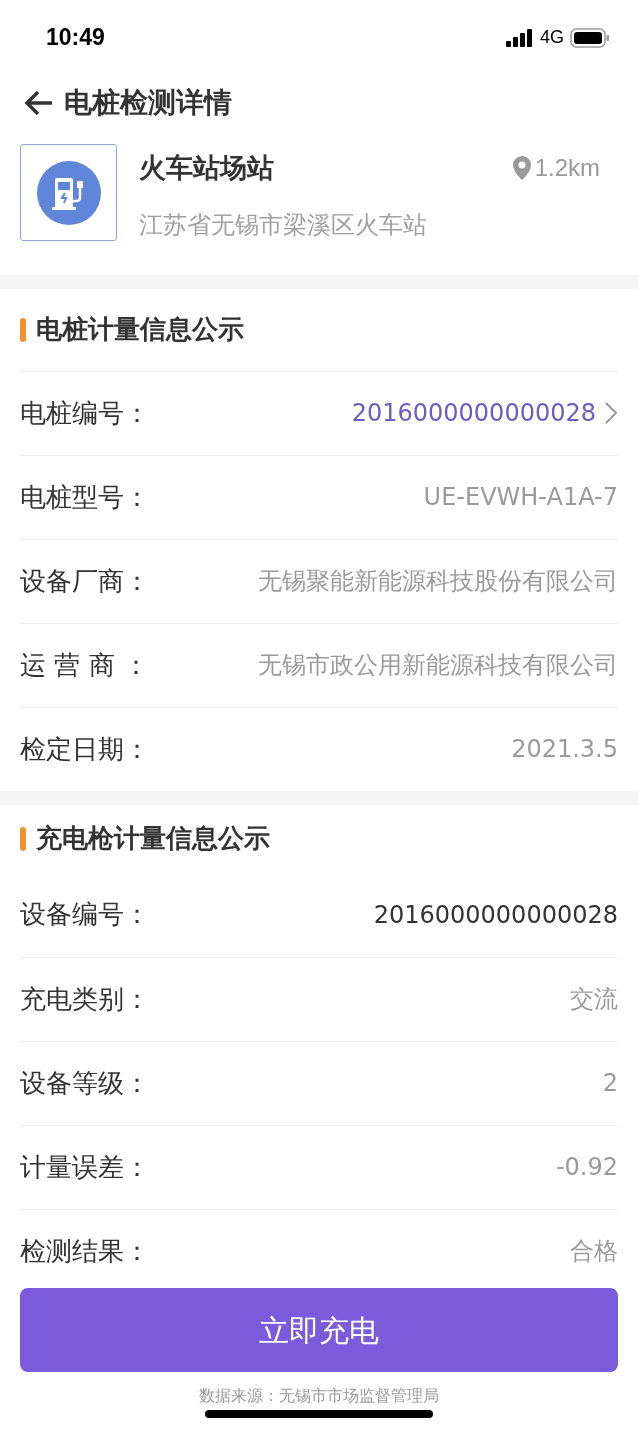 This screenshot has width=638, height=1433. I want to click on data-source-note: 数据来源：无锡市市场监督管理局, so click(319, 1396).